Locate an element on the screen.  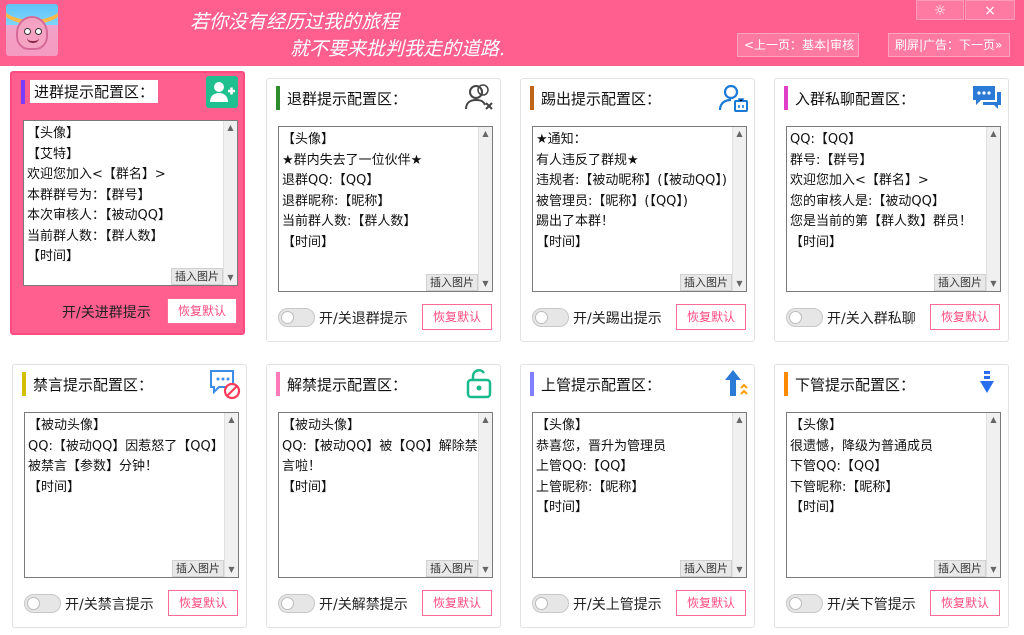
card-title: 进群提示配置区： is located at coordinates (94, 91).